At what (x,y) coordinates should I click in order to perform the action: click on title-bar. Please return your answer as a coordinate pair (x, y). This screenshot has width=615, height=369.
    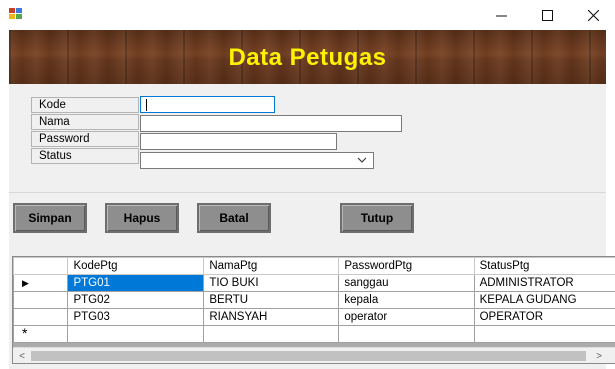
    Looking at the image, I should click on (307, 15).